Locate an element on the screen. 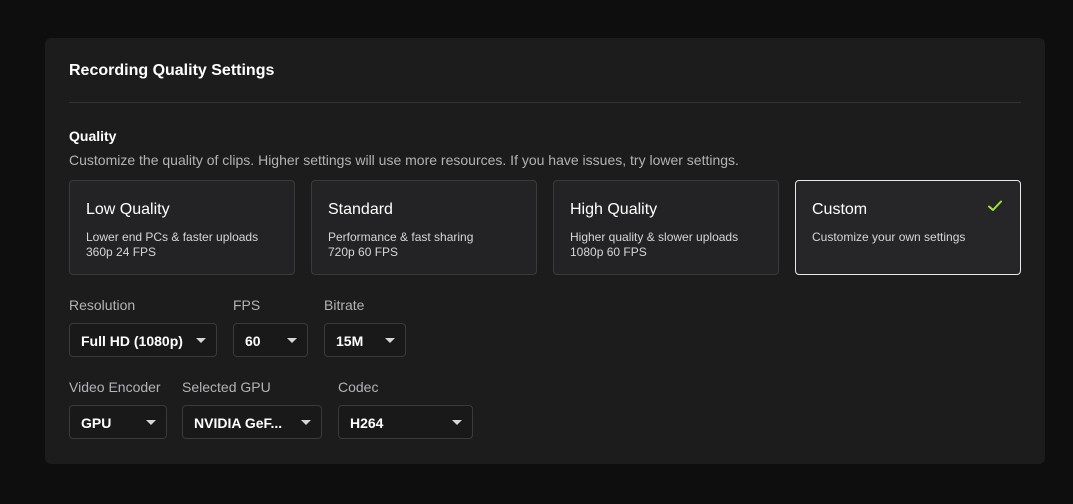 The height and width of the screenshot is (504, 1073). resolution-select: Full HD (1080p) is located at coordinates (143, 340).